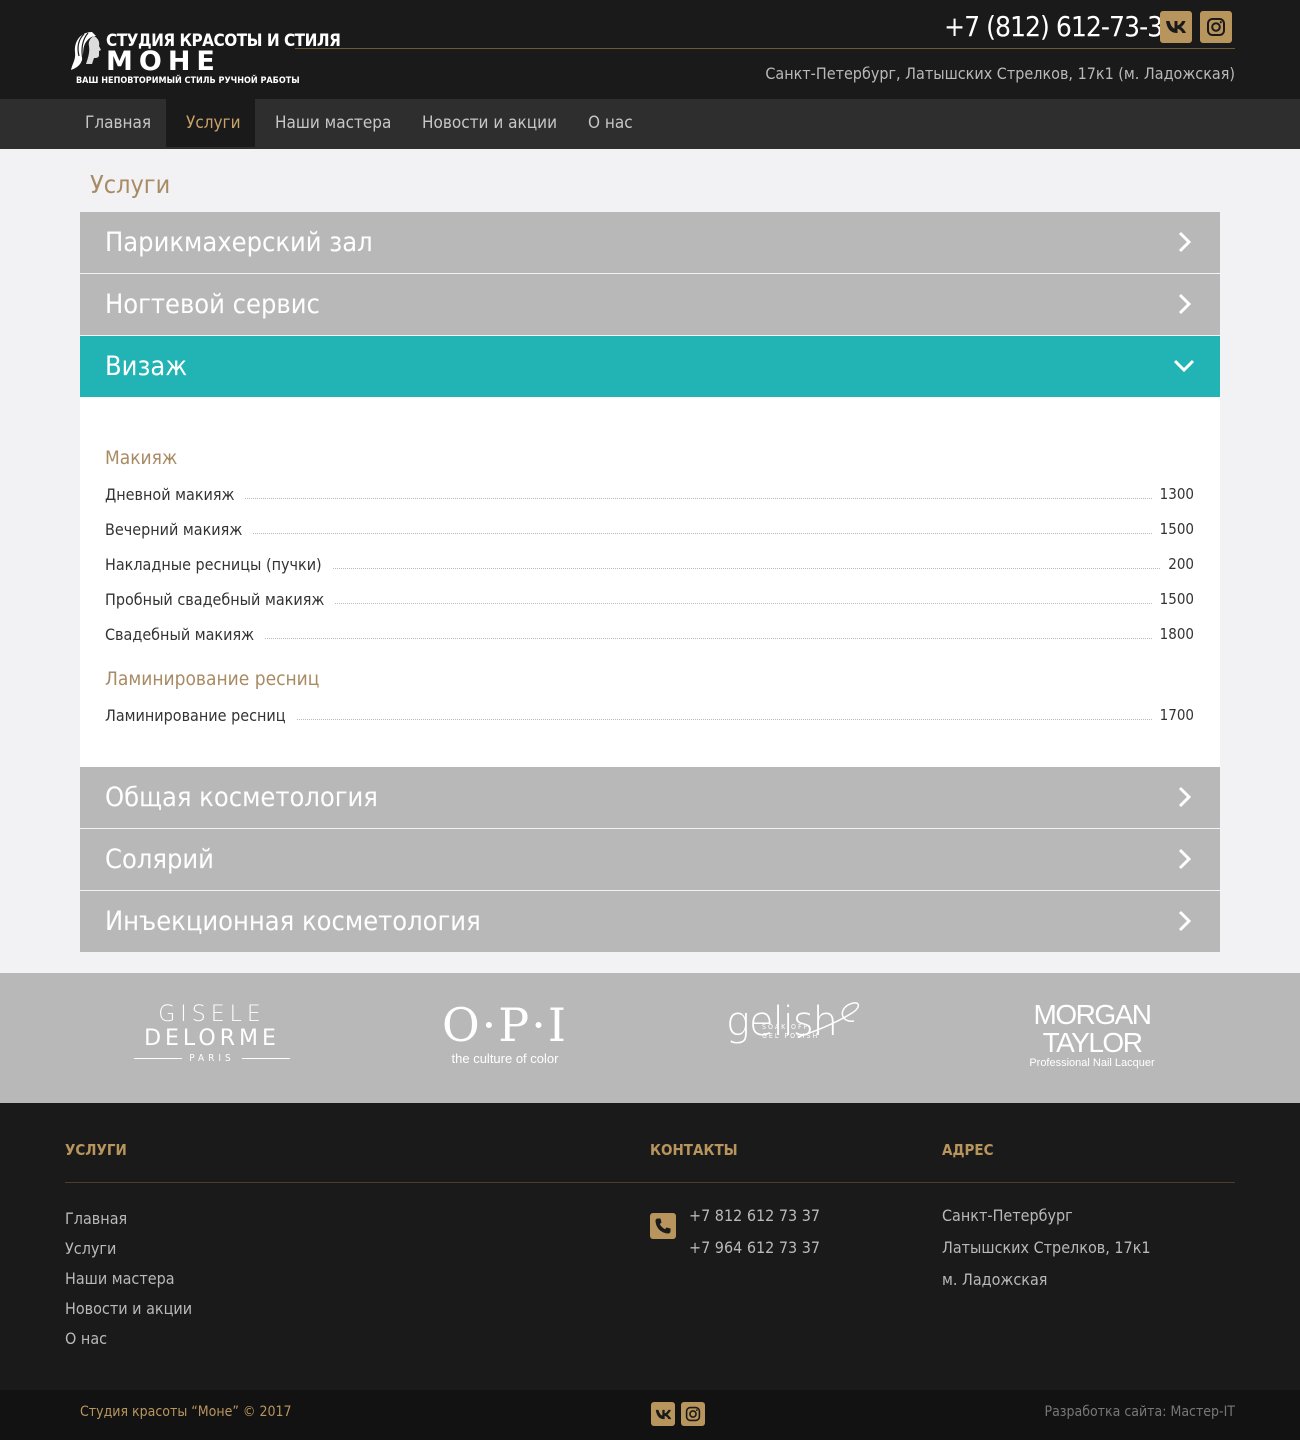 The image size is (1300, 1440). Describe the element at coordinates (650, 1182) in the screenshot. I see `footer-divider` at that location.